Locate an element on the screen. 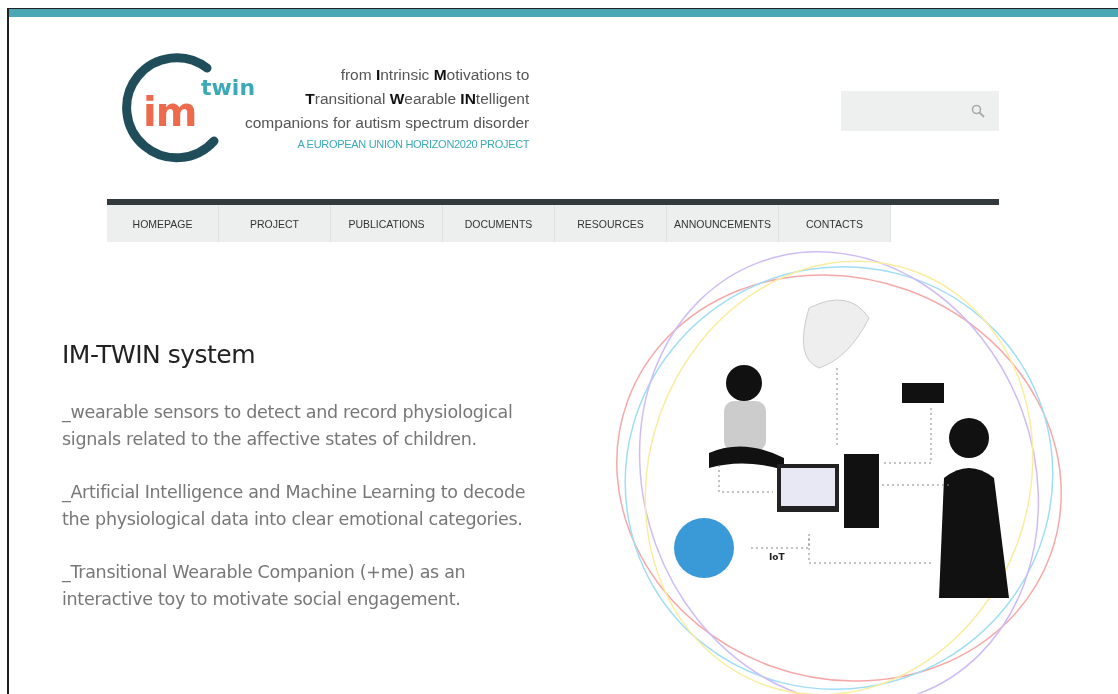 The height and width of the screenshot is (694, 1118). logo-mark-text: twin is located at coordinates (228, 87).